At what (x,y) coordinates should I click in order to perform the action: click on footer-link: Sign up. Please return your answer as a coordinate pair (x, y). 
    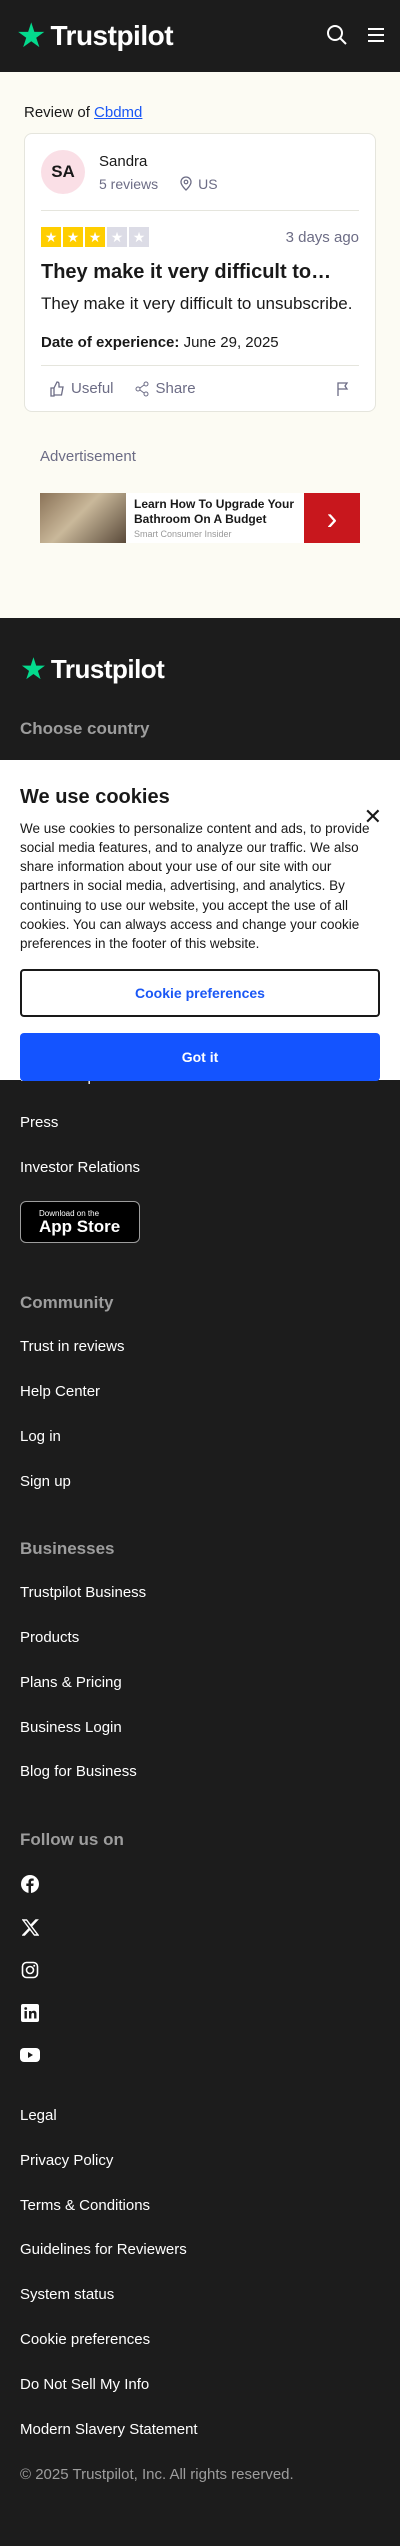
    Looking at the image, I should click on (45, 1481).